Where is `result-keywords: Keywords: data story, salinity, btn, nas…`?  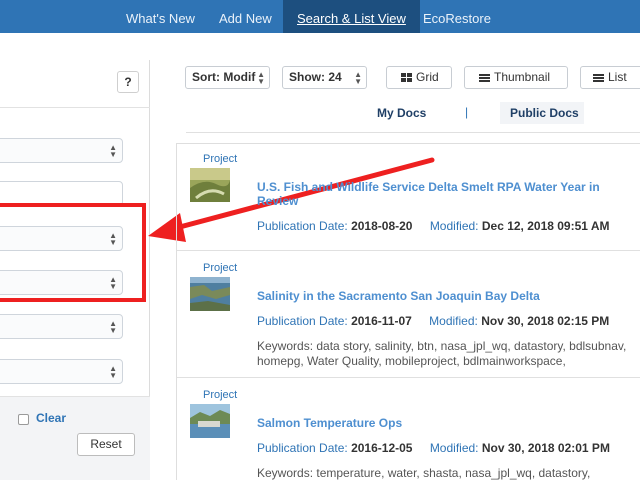 result-keywords: Keywords: data story, salinity, btn, nas… is located at coordinates (448, 354).